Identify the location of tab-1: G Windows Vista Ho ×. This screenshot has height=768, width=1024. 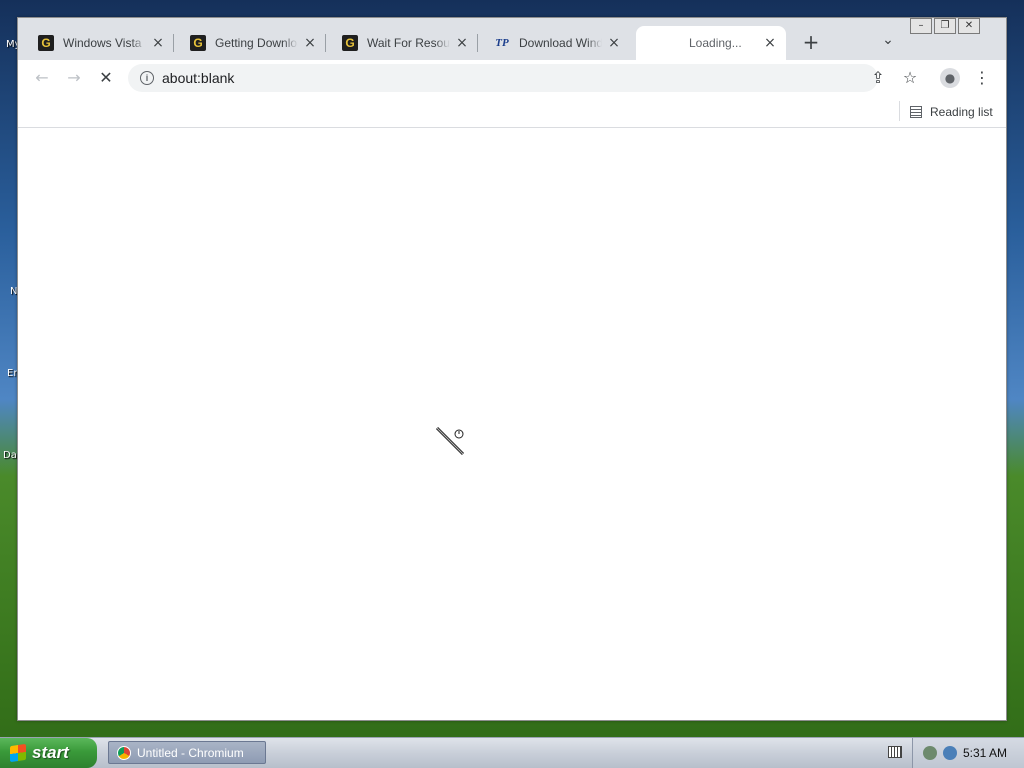
(99, 43).